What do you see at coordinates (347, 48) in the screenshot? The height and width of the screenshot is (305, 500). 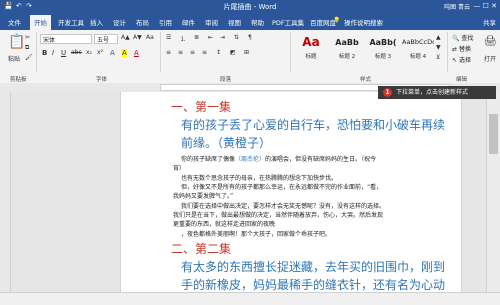 I see `style-heading-2: AaBb 标题 2` at bounding box center [347, 48].